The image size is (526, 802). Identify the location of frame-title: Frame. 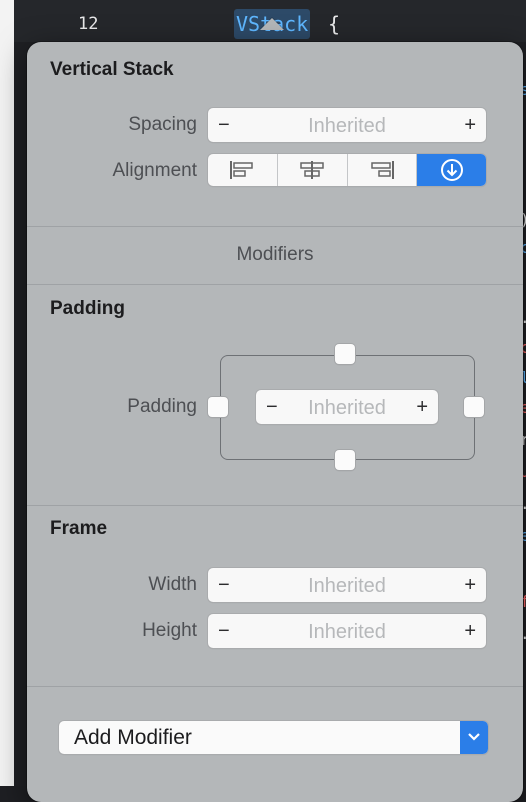
(79, 528).